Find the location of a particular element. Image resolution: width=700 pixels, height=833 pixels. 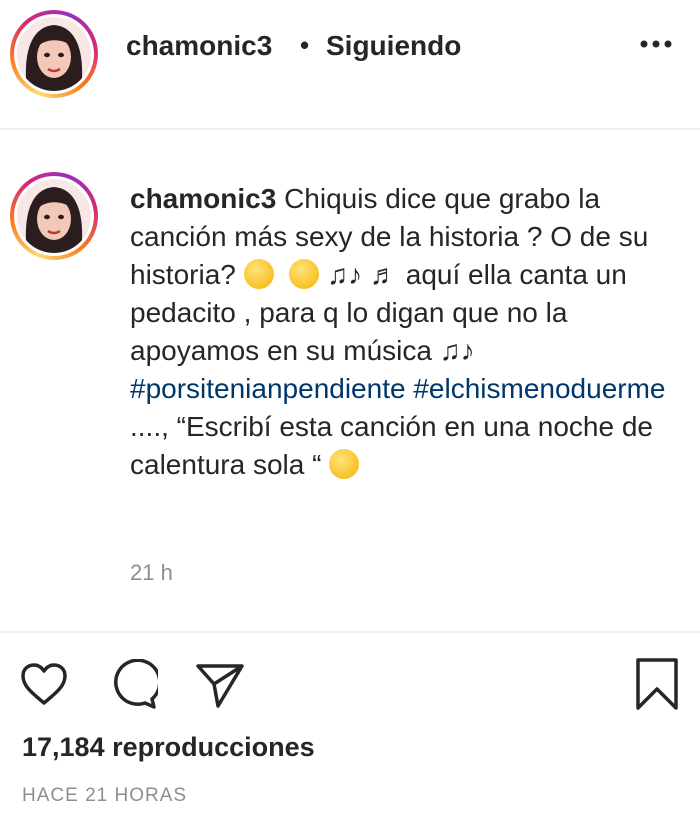

avatar is located at coordinates (54, 54).